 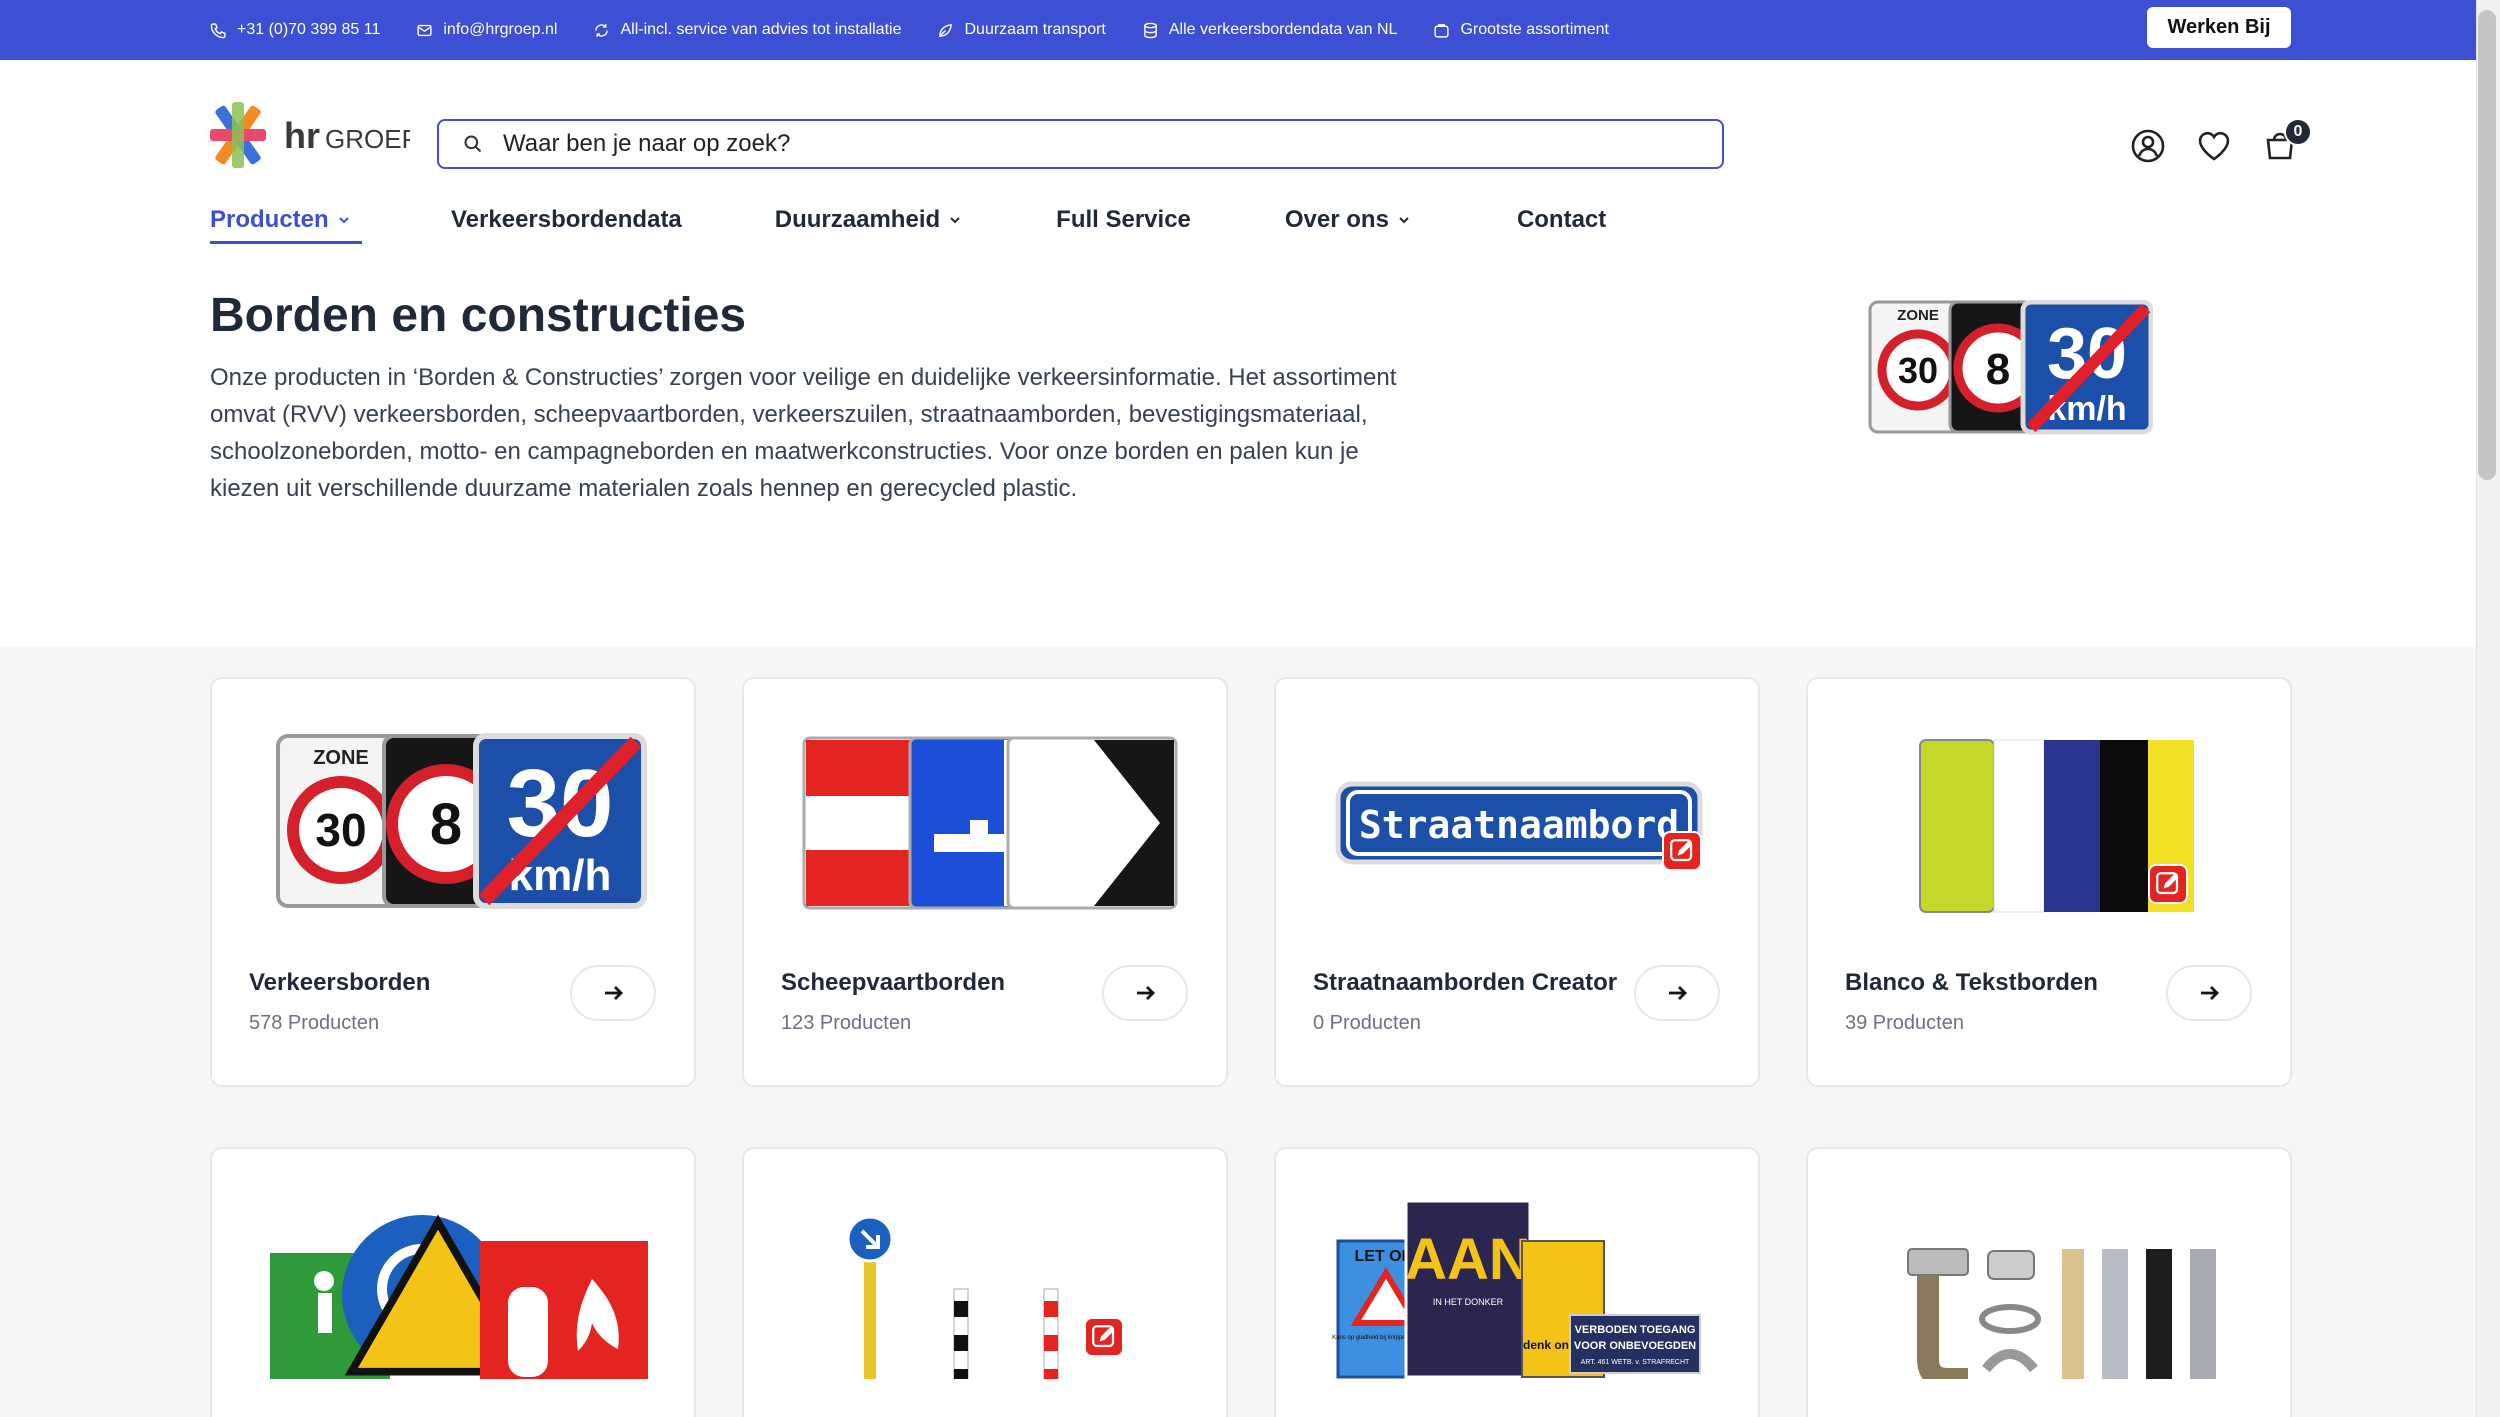 I want to click on nav-item-label: Full Service, so click(x=1123, y=219).